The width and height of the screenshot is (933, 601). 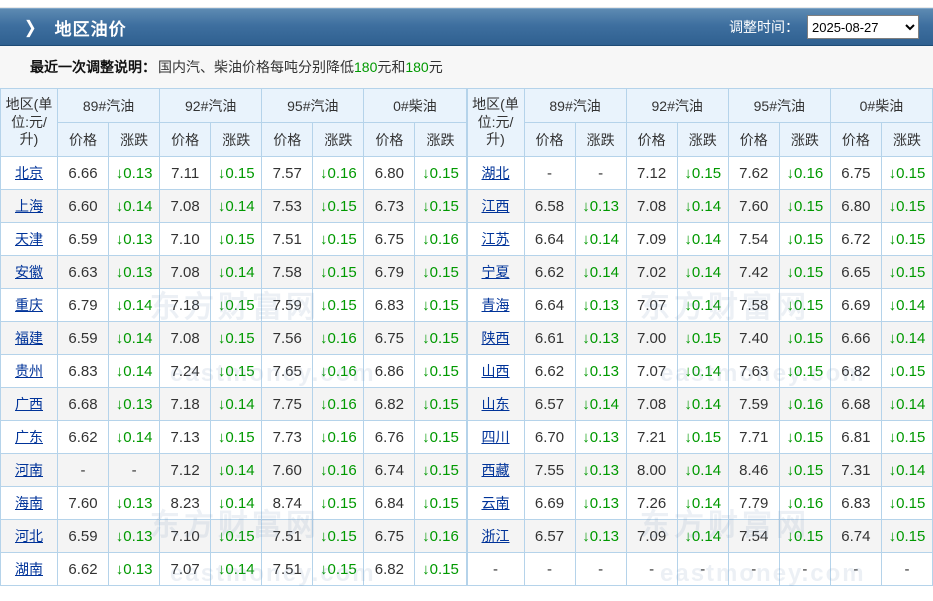 I want to click on region-cell: 江苏, so click(x=495, y=239).